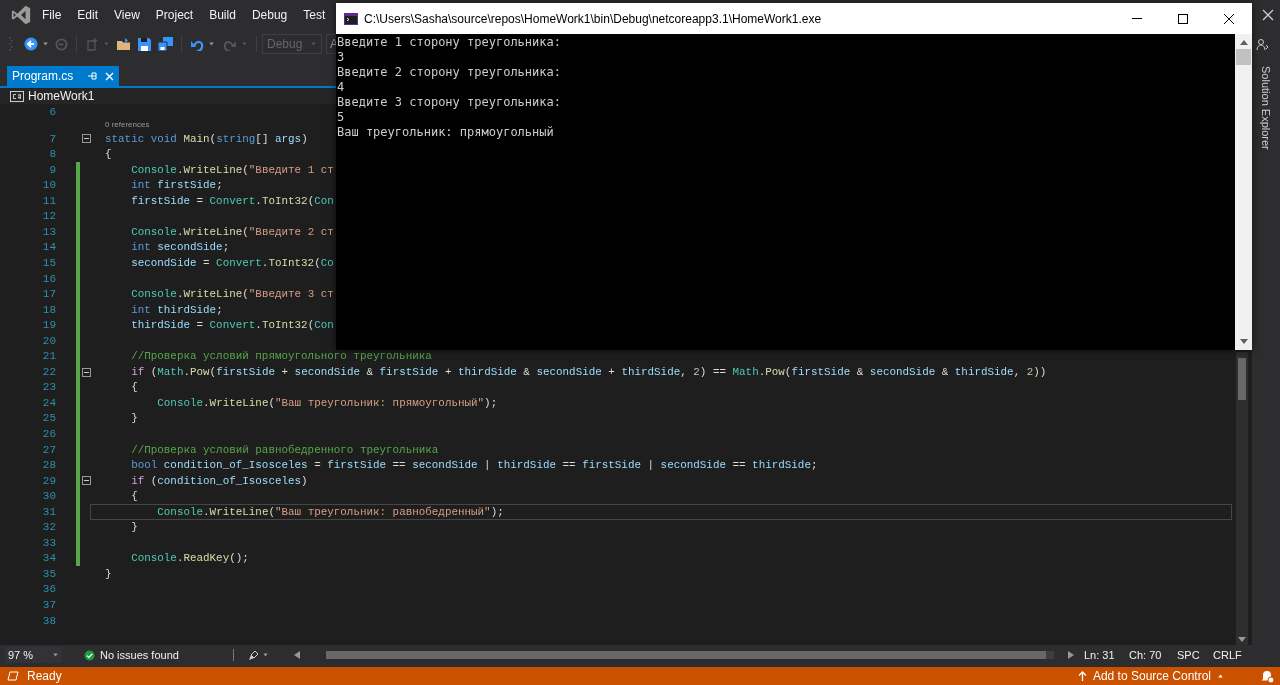 The height and width of the screenshot is (685, 1280). What do you see at coordinates (48, 512) in the screenshot?
I see `line-number: 31` at bounding box center [48, 512].